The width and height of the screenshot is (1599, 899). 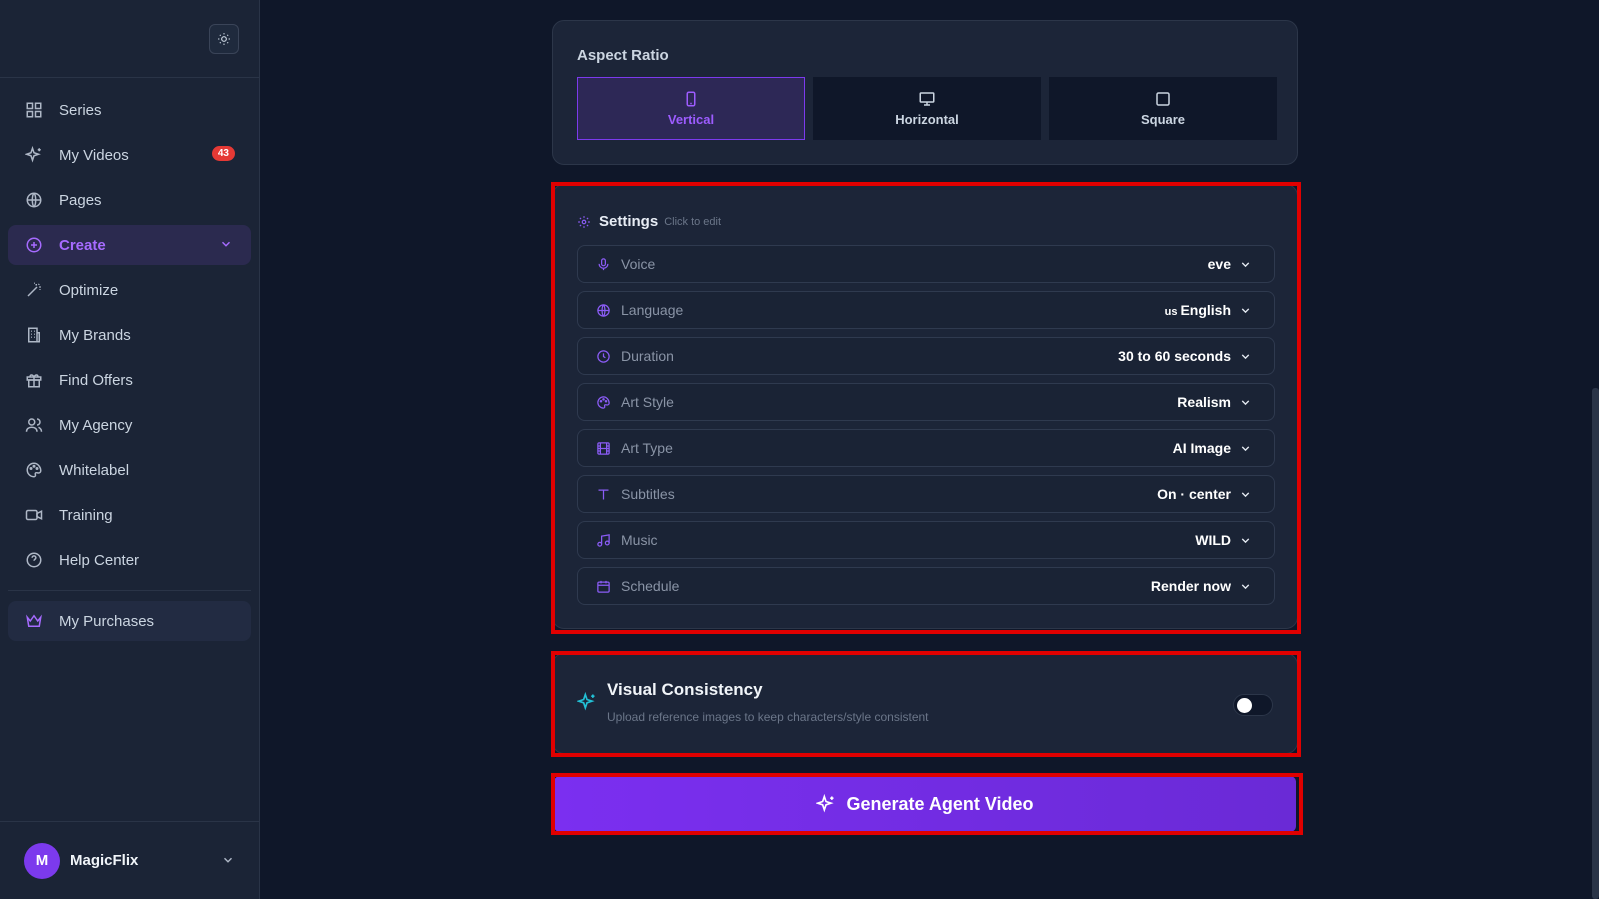 I want to click on sidebar-item-label: My Videos, so click(x=94, y=155).